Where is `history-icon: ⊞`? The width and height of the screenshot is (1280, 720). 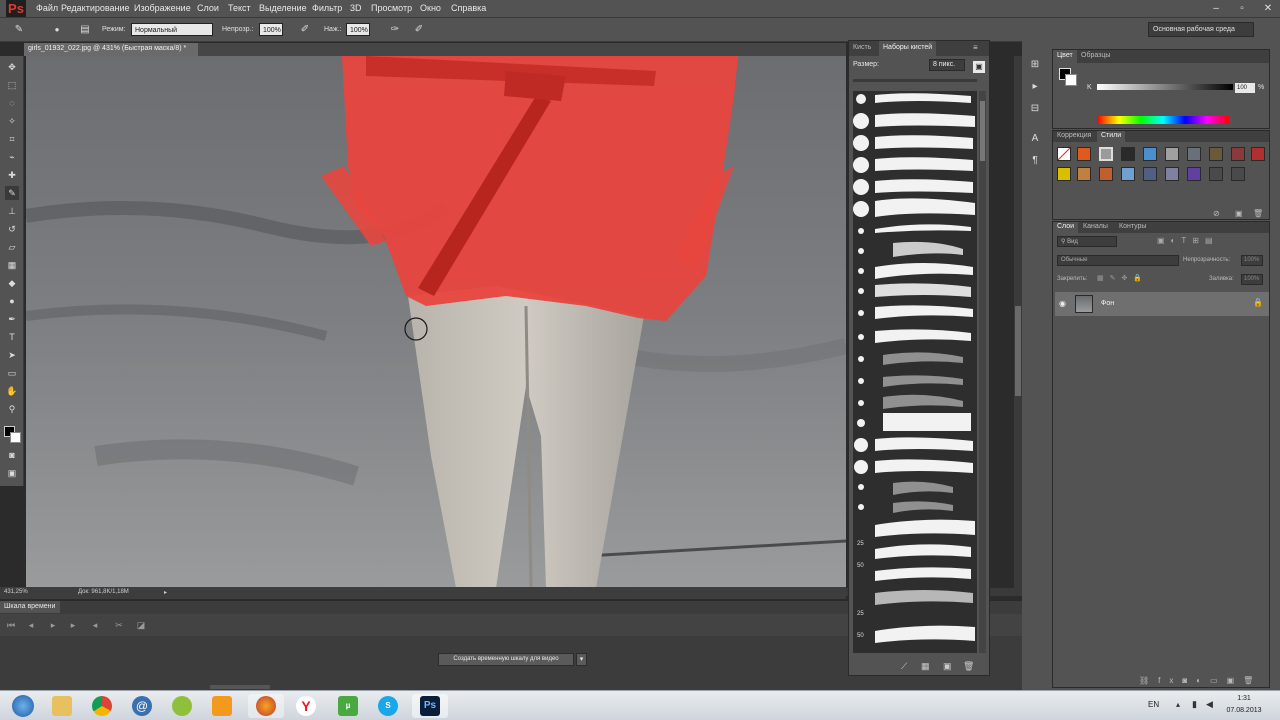
history-icon: ⊞ is located at coordinates (1035, 65).